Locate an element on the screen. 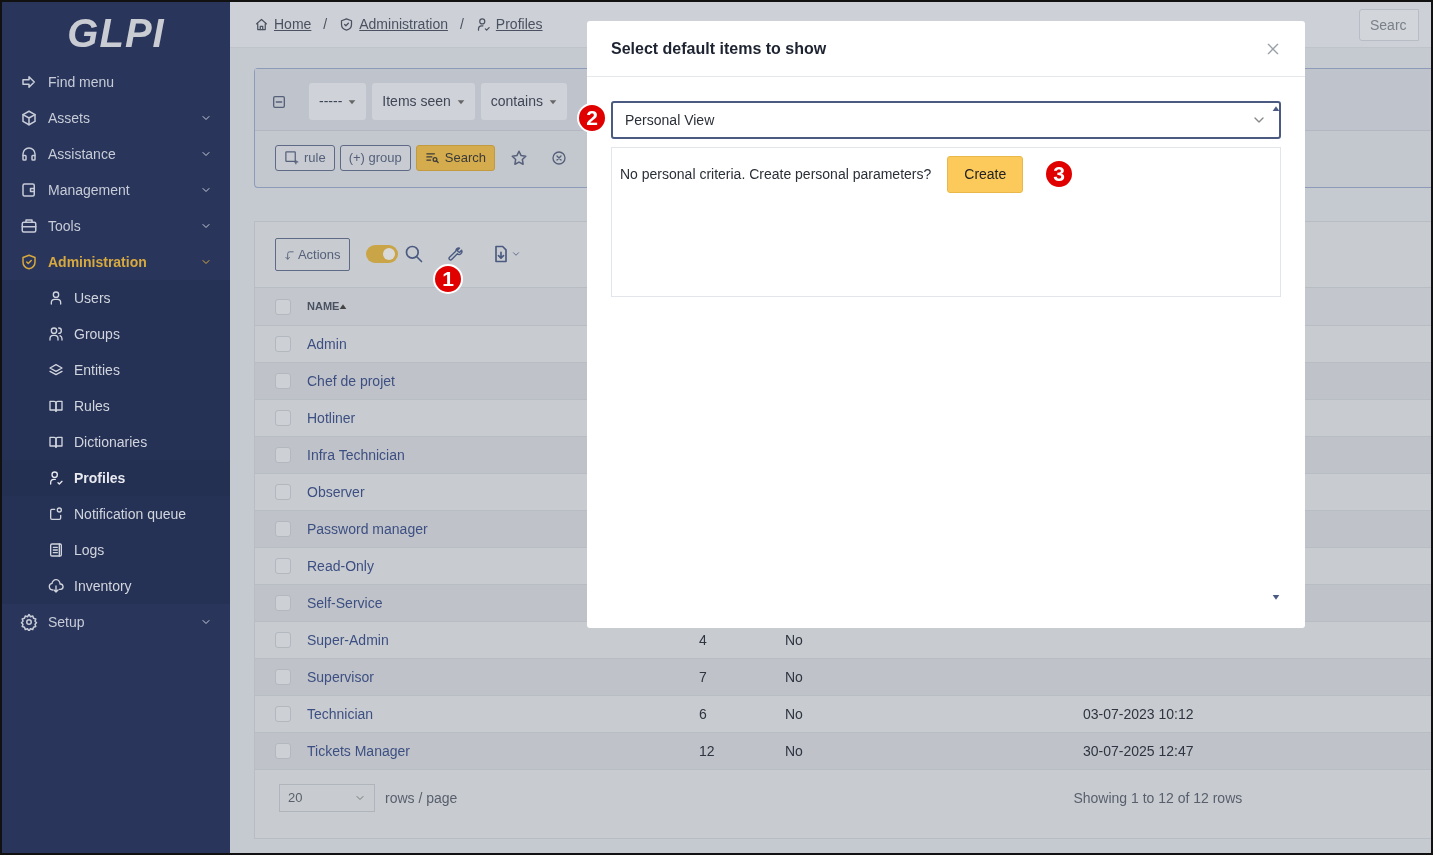 The height and width of the screenshot is (855, 1433). notification-icon is located at coordinates (56, 514).